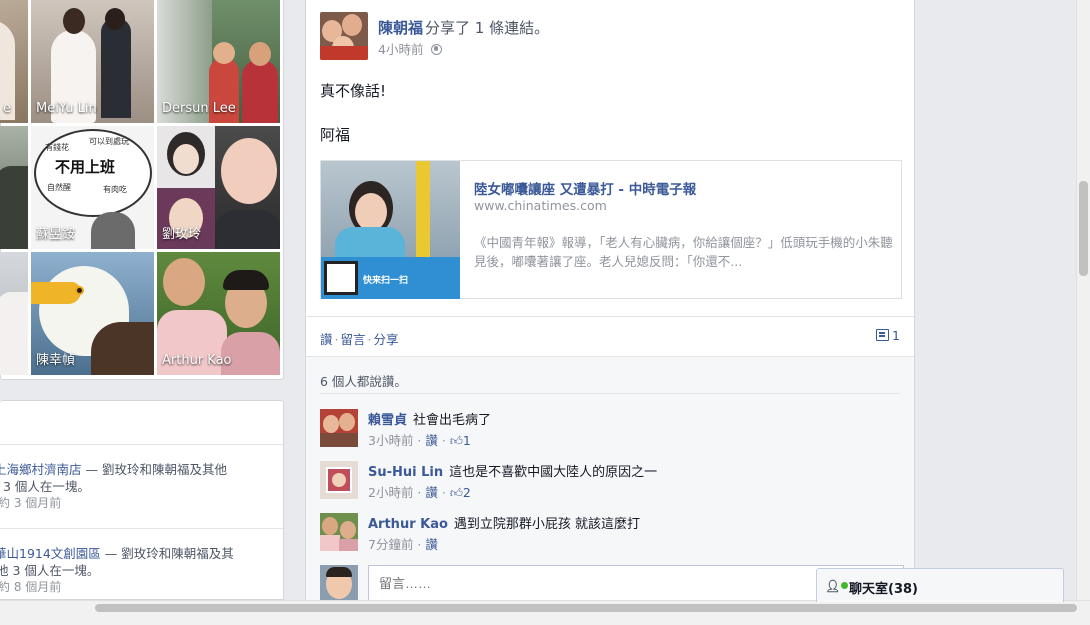 The height and width of the screenshot is (625, 1090). I want to click on post-time-row: 4小時前, so click(410, 48).